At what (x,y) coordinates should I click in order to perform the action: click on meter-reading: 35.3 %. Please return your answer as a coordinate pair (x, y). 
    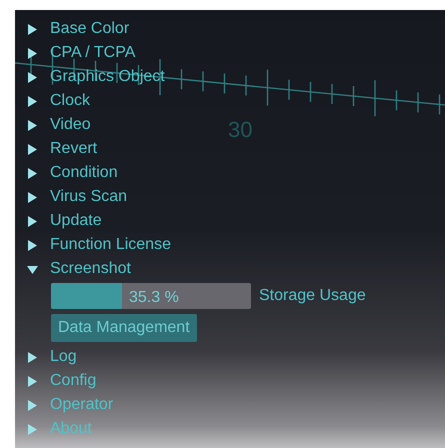
    Looking at the image, I should click on (154, 298).